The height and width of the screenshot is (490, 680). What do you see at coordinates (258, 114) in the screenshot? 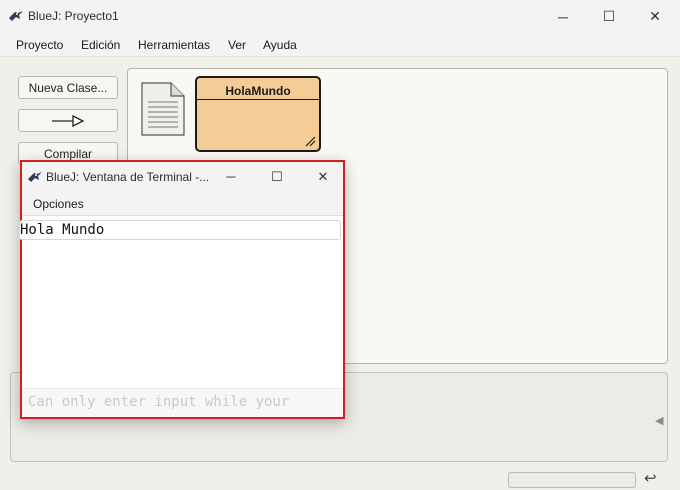
I see `class-holamundo: HolaMundo` at bounding box center [258, 114].